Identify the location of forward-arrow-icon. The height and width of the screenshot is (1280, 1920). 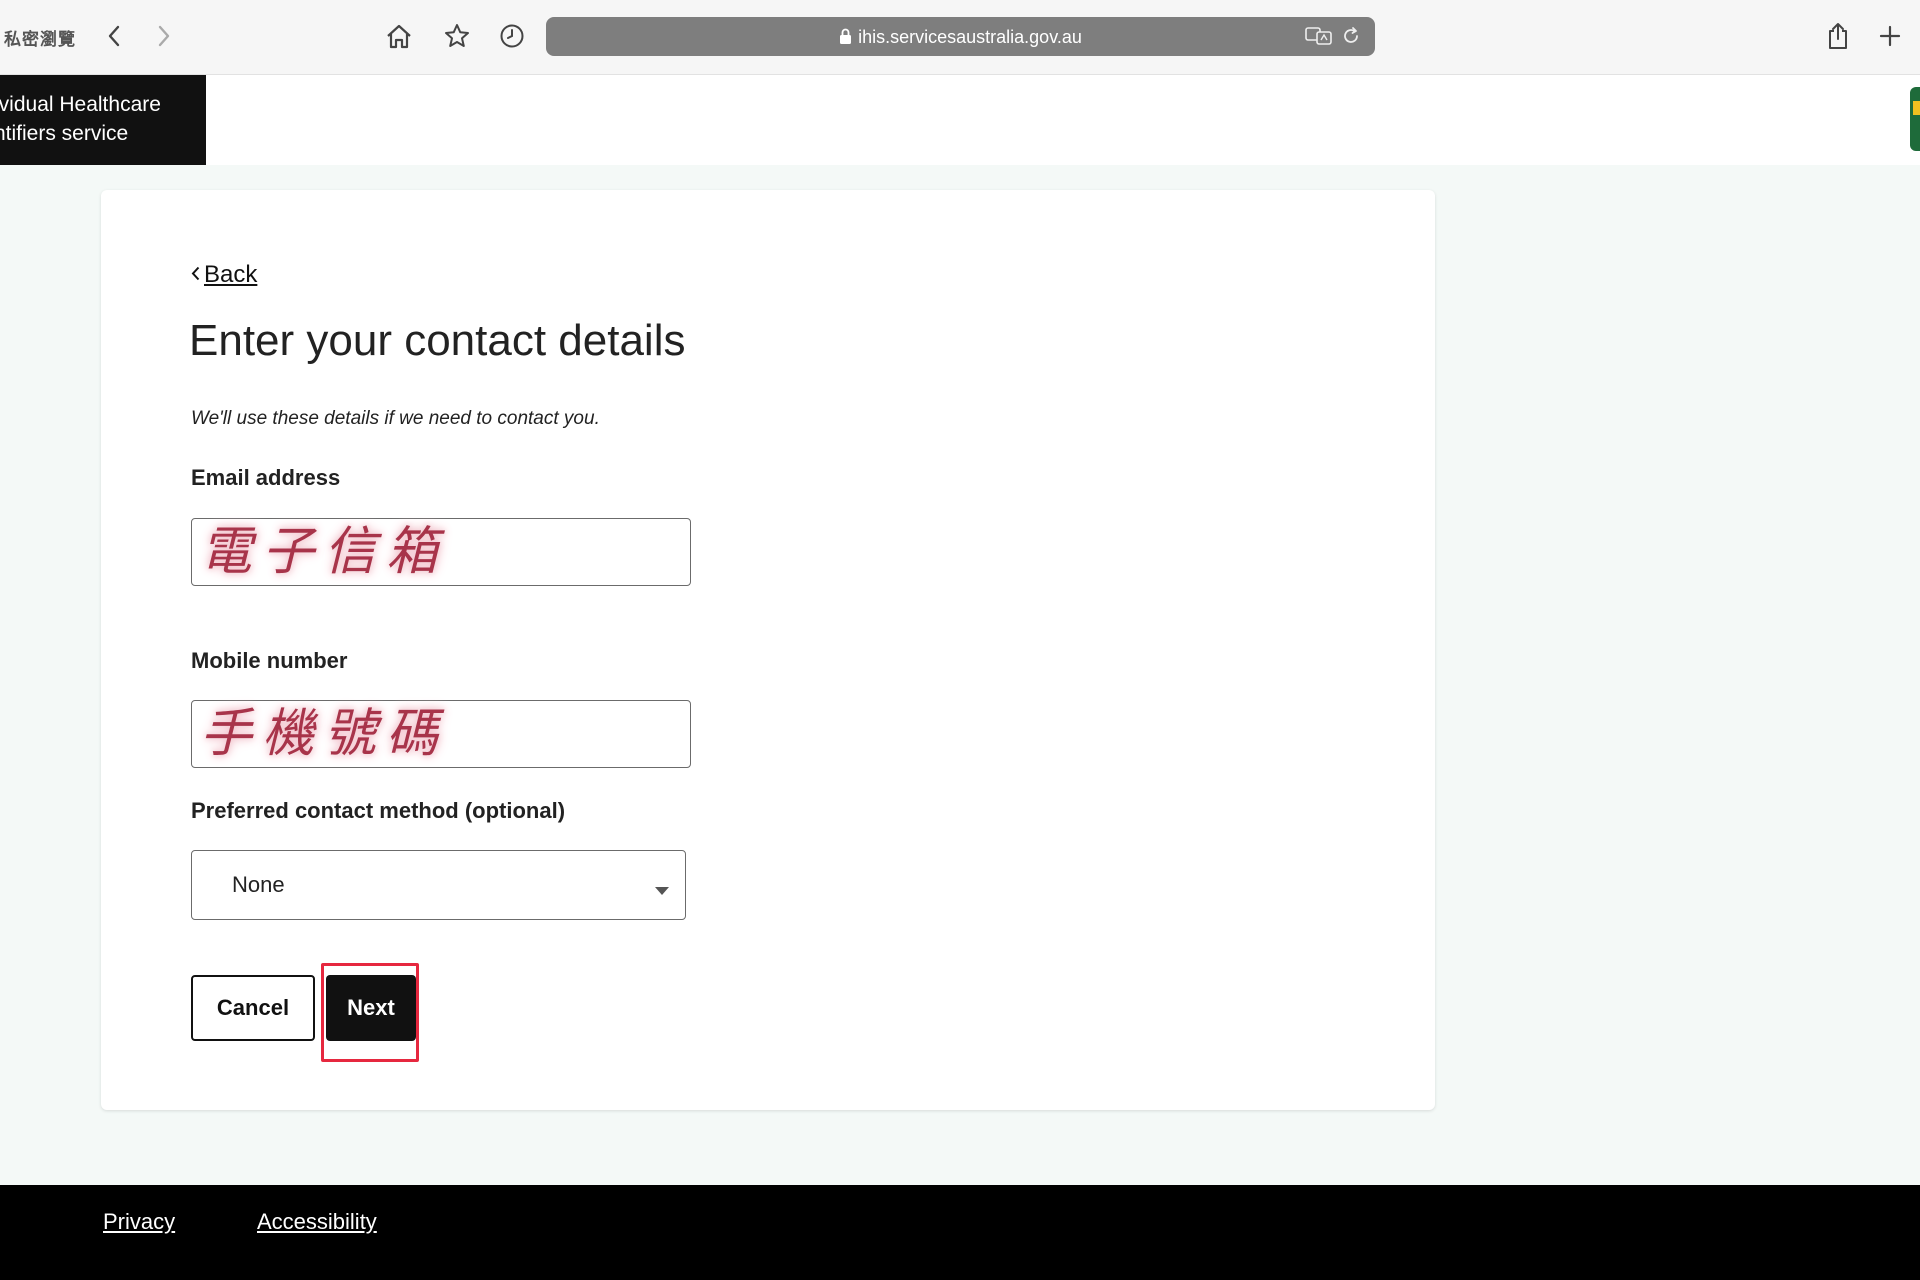
(164, 36).